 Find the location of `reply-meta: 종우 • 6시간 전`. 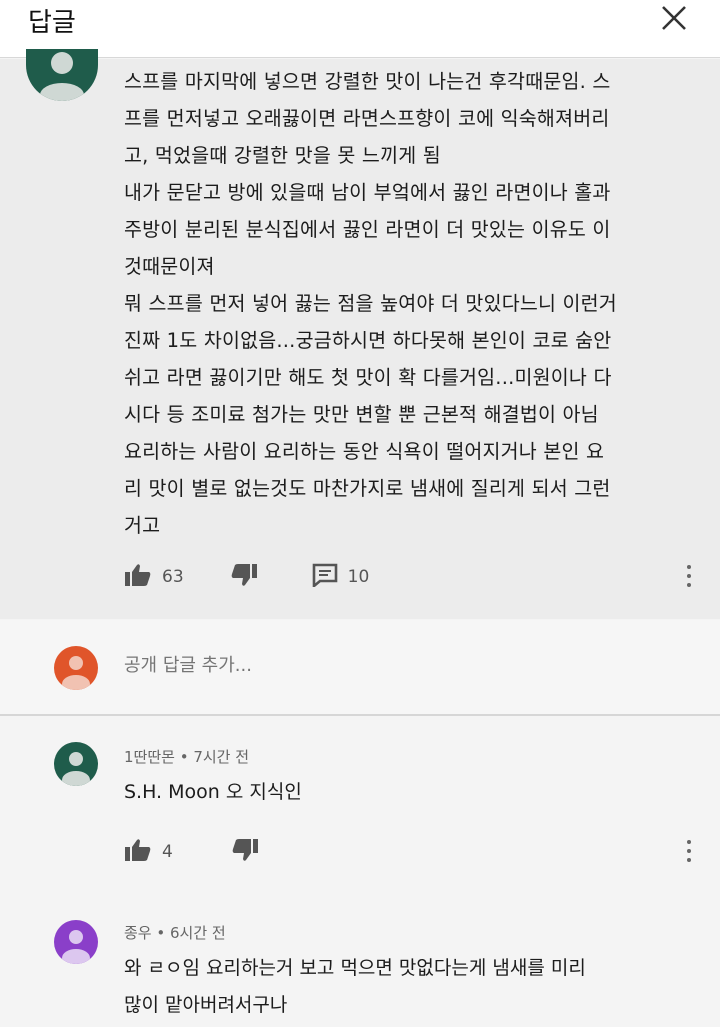

reply-meta: 종우 • 6시간 전 is located at coordinates (175, 933).